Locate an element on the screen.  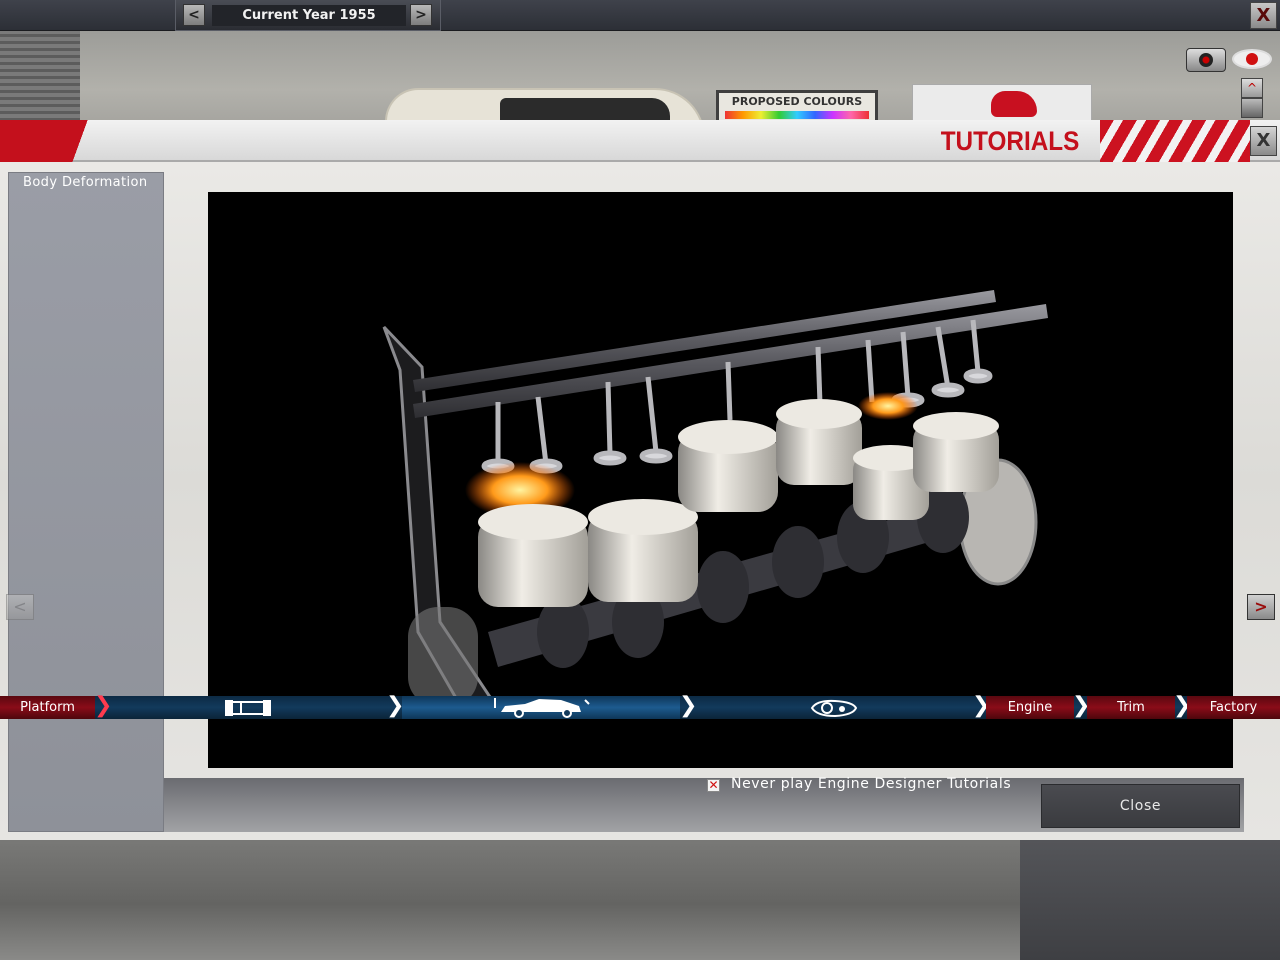
crank-sprocket is located at coordinates (443, 657).